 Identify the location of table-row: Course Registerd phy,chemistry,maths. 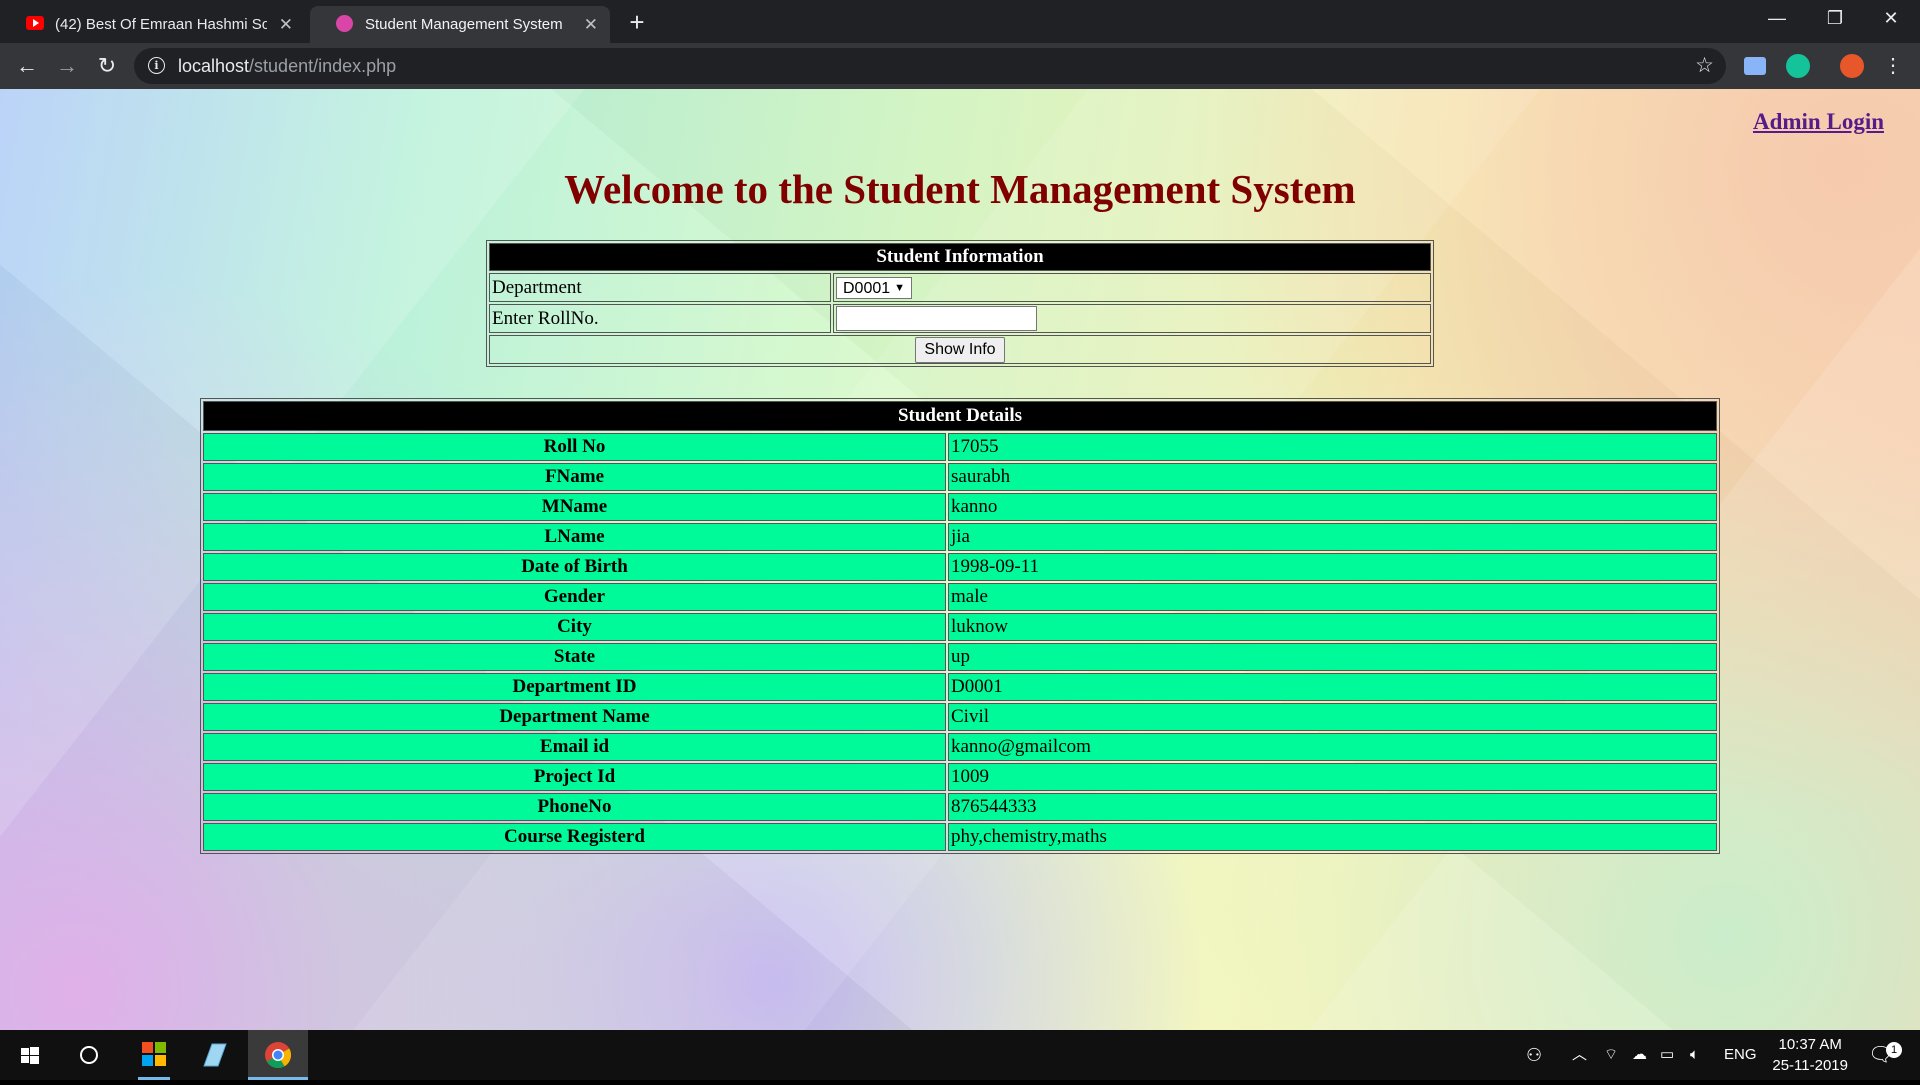
(960, 837).